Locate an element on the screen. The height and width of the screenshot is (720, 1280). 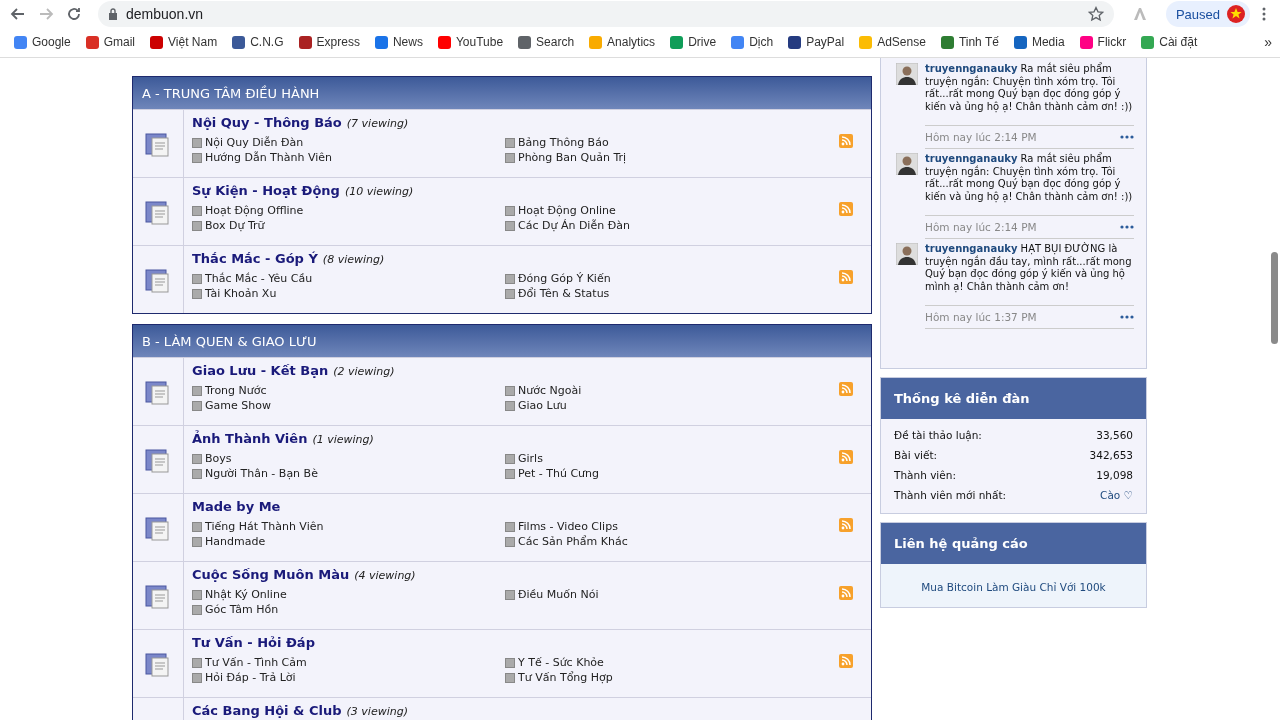
subforum-link: Trong Nước is located at coordinates (348, 390).